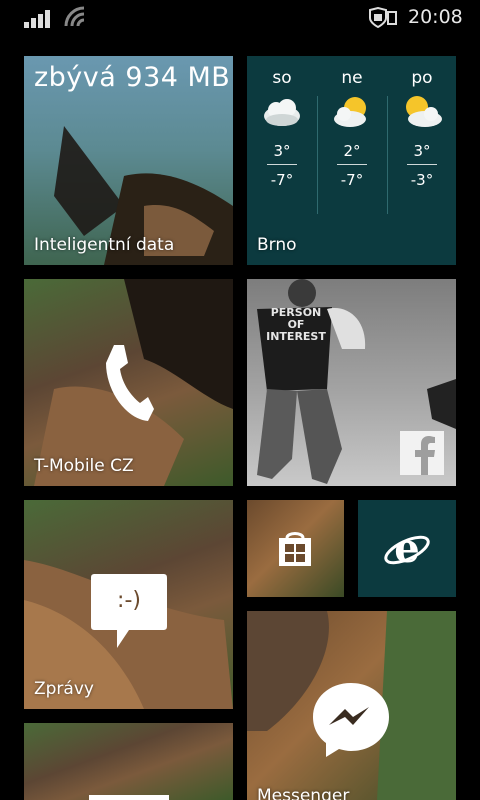 The height and width of the screenshot is (800, 480). What do you see at coordinates (351, 720) in the screenshot?
I see `messenger-icon` at bounding box center [351, 720].